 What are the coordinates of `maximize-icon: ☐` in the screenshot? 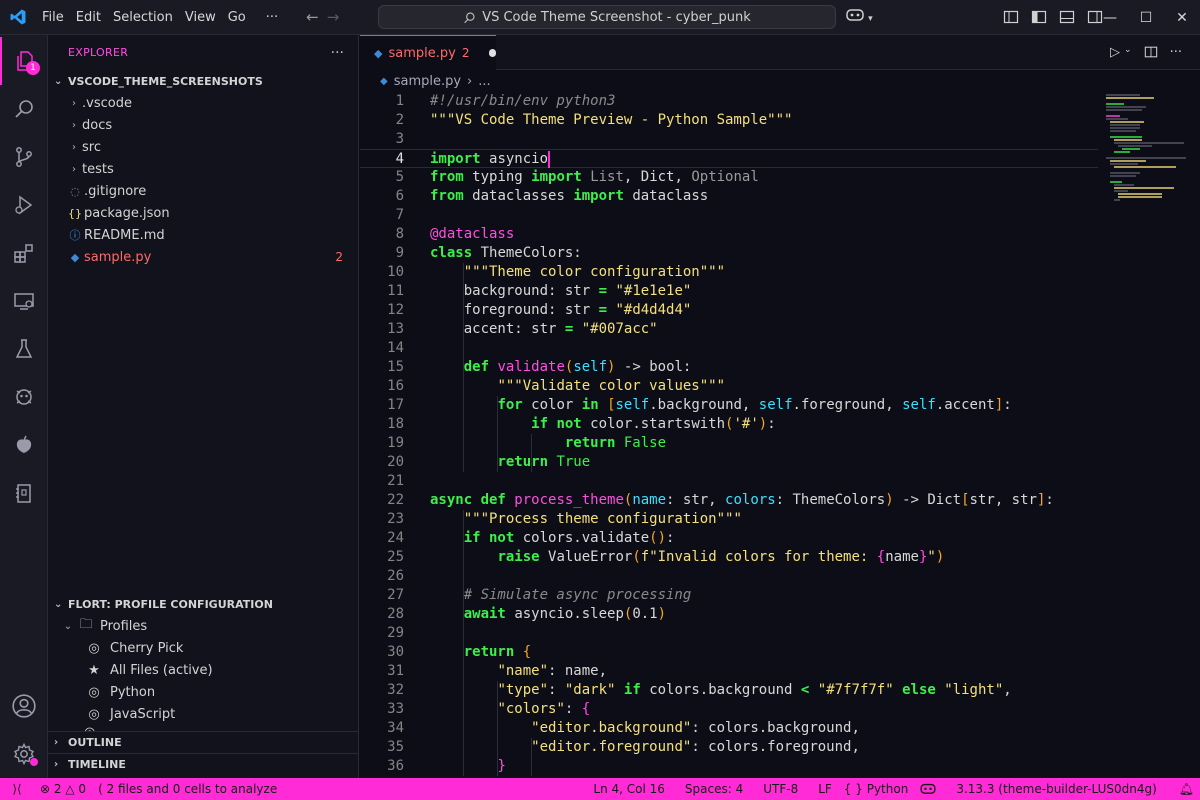 It's located at (1146, 18).